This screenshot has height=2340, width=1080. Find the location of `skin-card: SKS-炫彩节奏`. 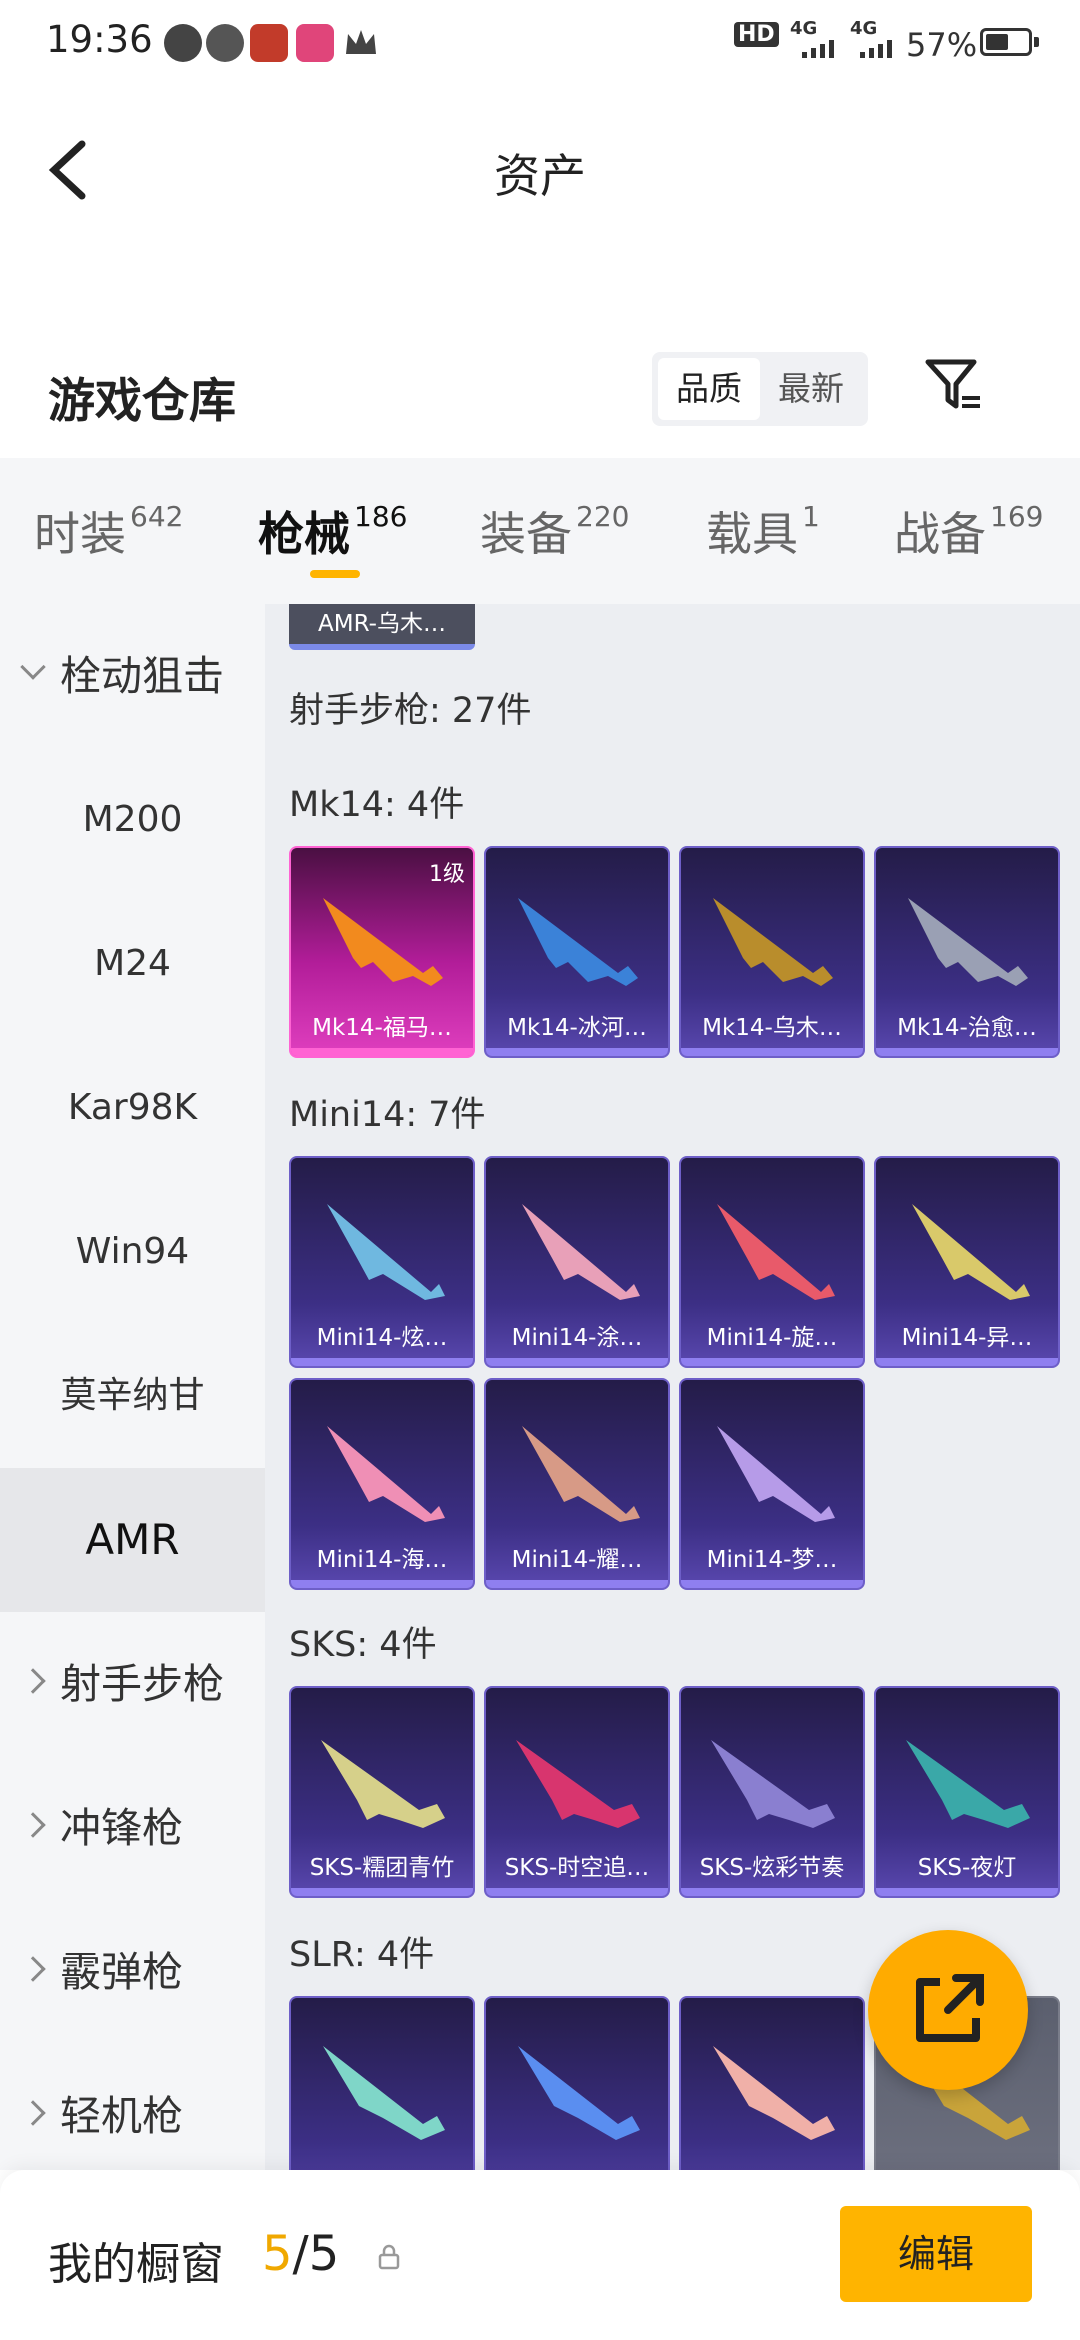

skin-card: SKS-炫彩节奏 is located at coordinates (772, 1792).